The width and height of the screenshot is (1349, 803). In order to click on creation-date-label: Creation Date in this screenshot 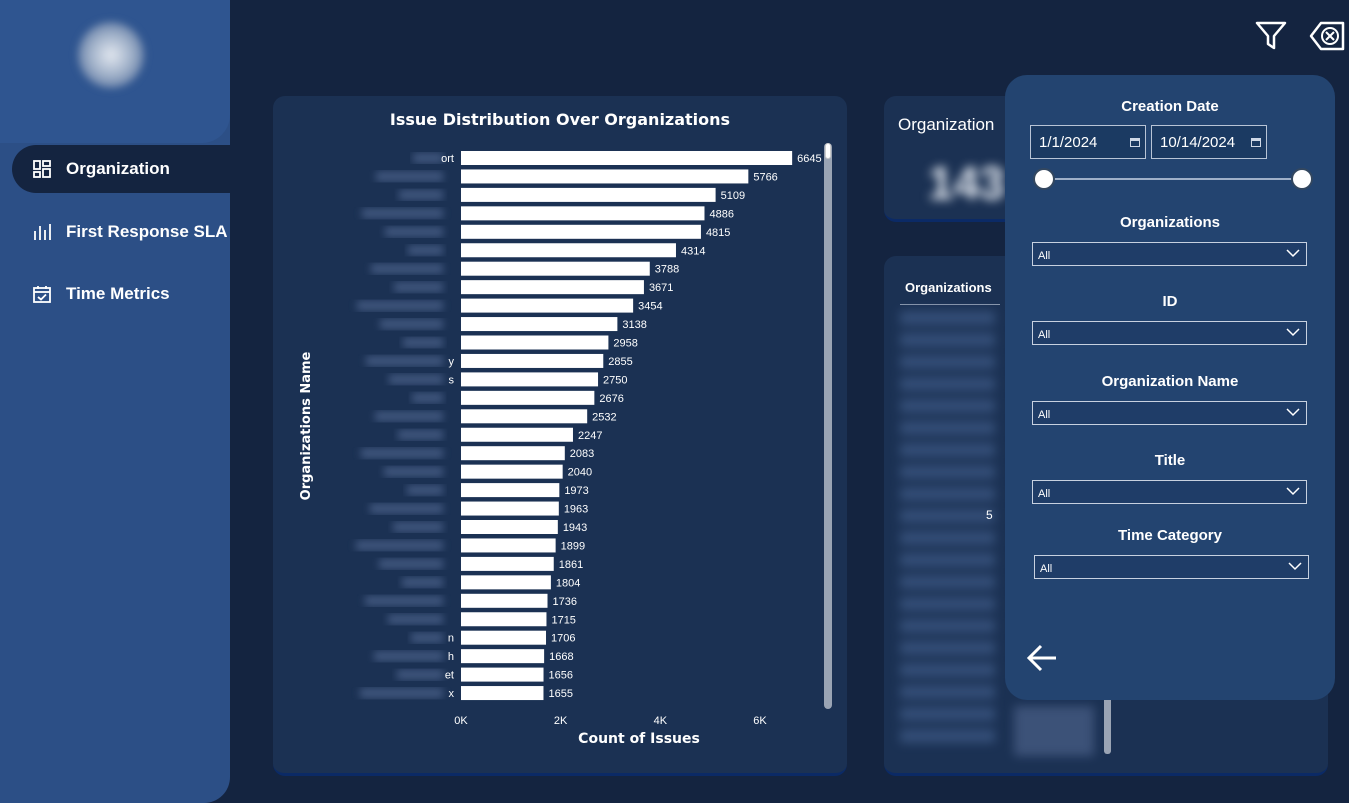, I will do `click(1170, 106)`.